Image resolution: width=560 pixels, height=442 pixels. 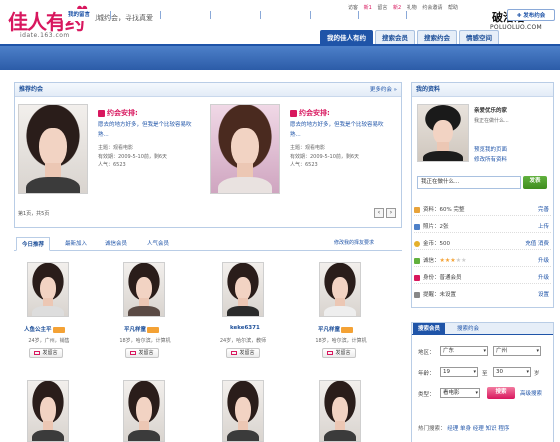 I want to click on type-label: 类型：, so click(x=426, y=395).